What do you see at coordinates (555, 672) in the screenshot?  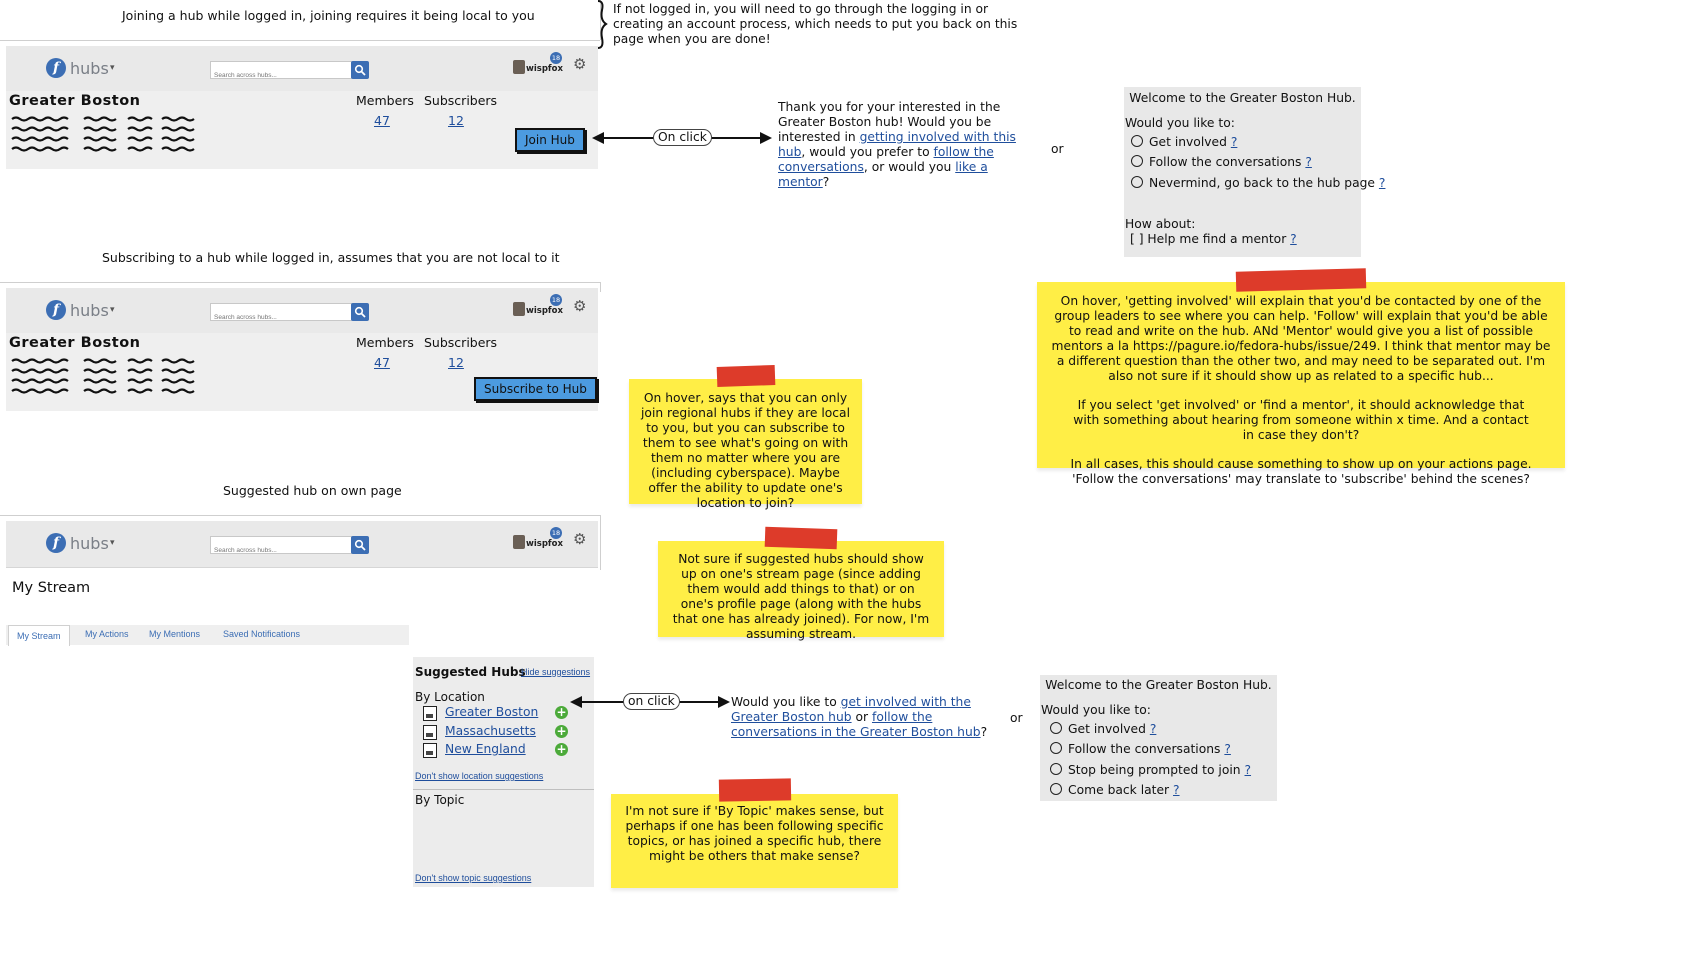 I see `hide-suggestions-link: Hide suggestions` at bounding box center [555, 672].